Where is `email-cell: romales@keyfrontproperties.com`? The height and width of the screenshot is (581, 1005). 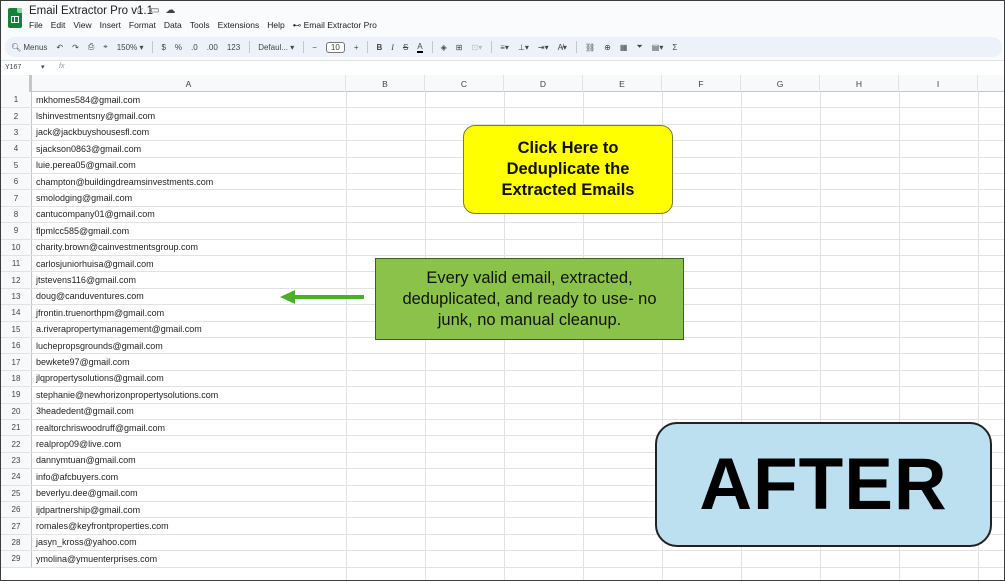 email-cell: romales@keyfrontproperties.com is located at coordinates (102, 525).